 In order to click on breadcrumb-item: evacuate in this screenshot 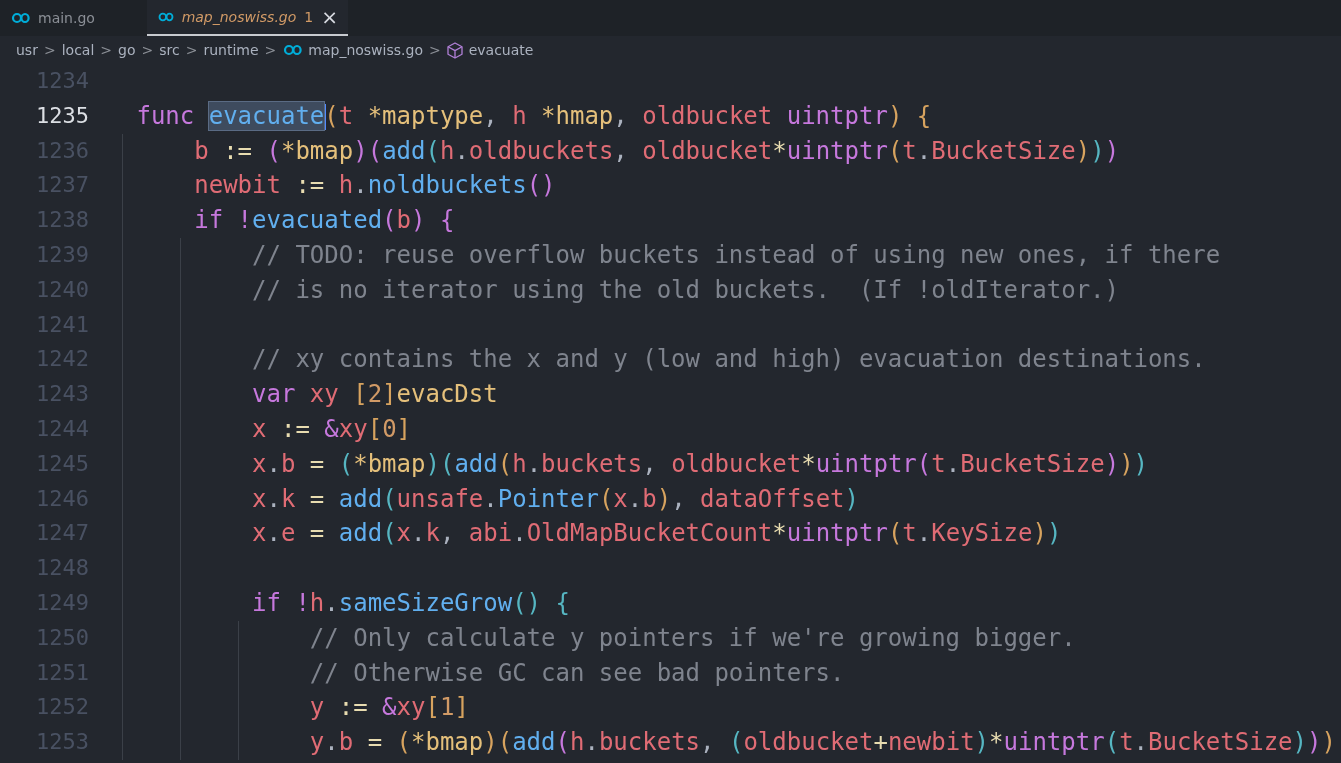, I will do `click(501, 50)`.